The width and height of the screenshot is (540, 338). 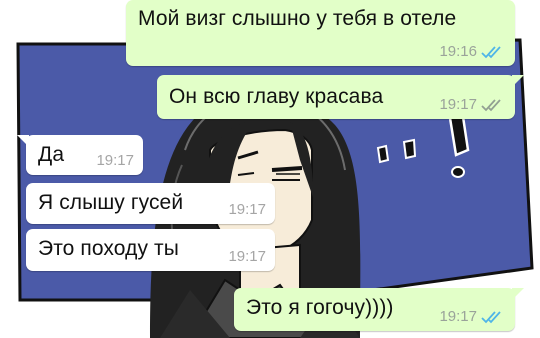 What do you see at coordinates (108, 248) in the screenshot?
I see `message-text: Это походу ты` at bounding box center [108, 248].